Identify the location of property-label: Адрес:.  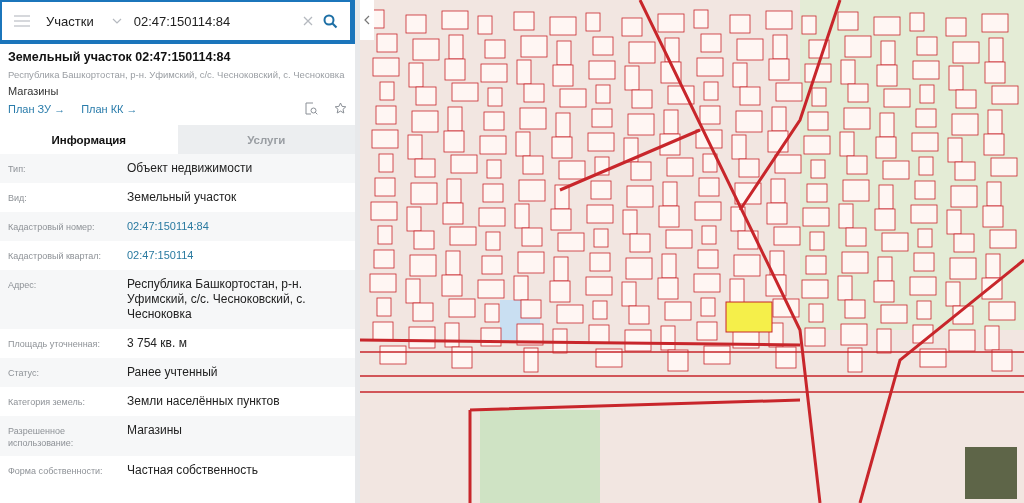
(23, 285).